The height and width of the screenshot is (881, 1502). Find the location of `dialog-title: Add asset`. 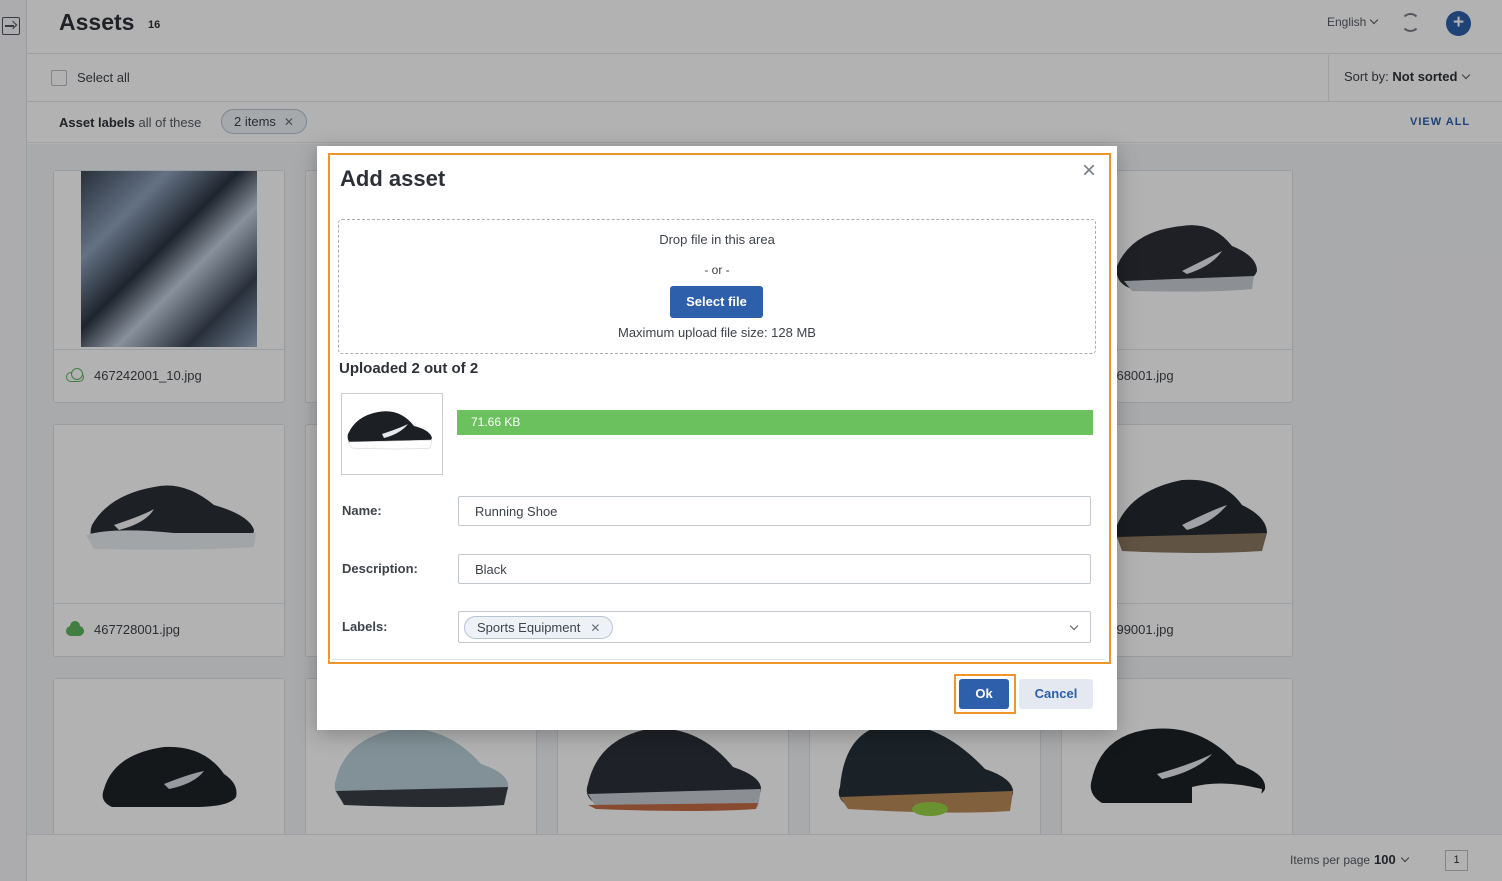

dialog-title: Add asset is located at coordinates (393, 178).